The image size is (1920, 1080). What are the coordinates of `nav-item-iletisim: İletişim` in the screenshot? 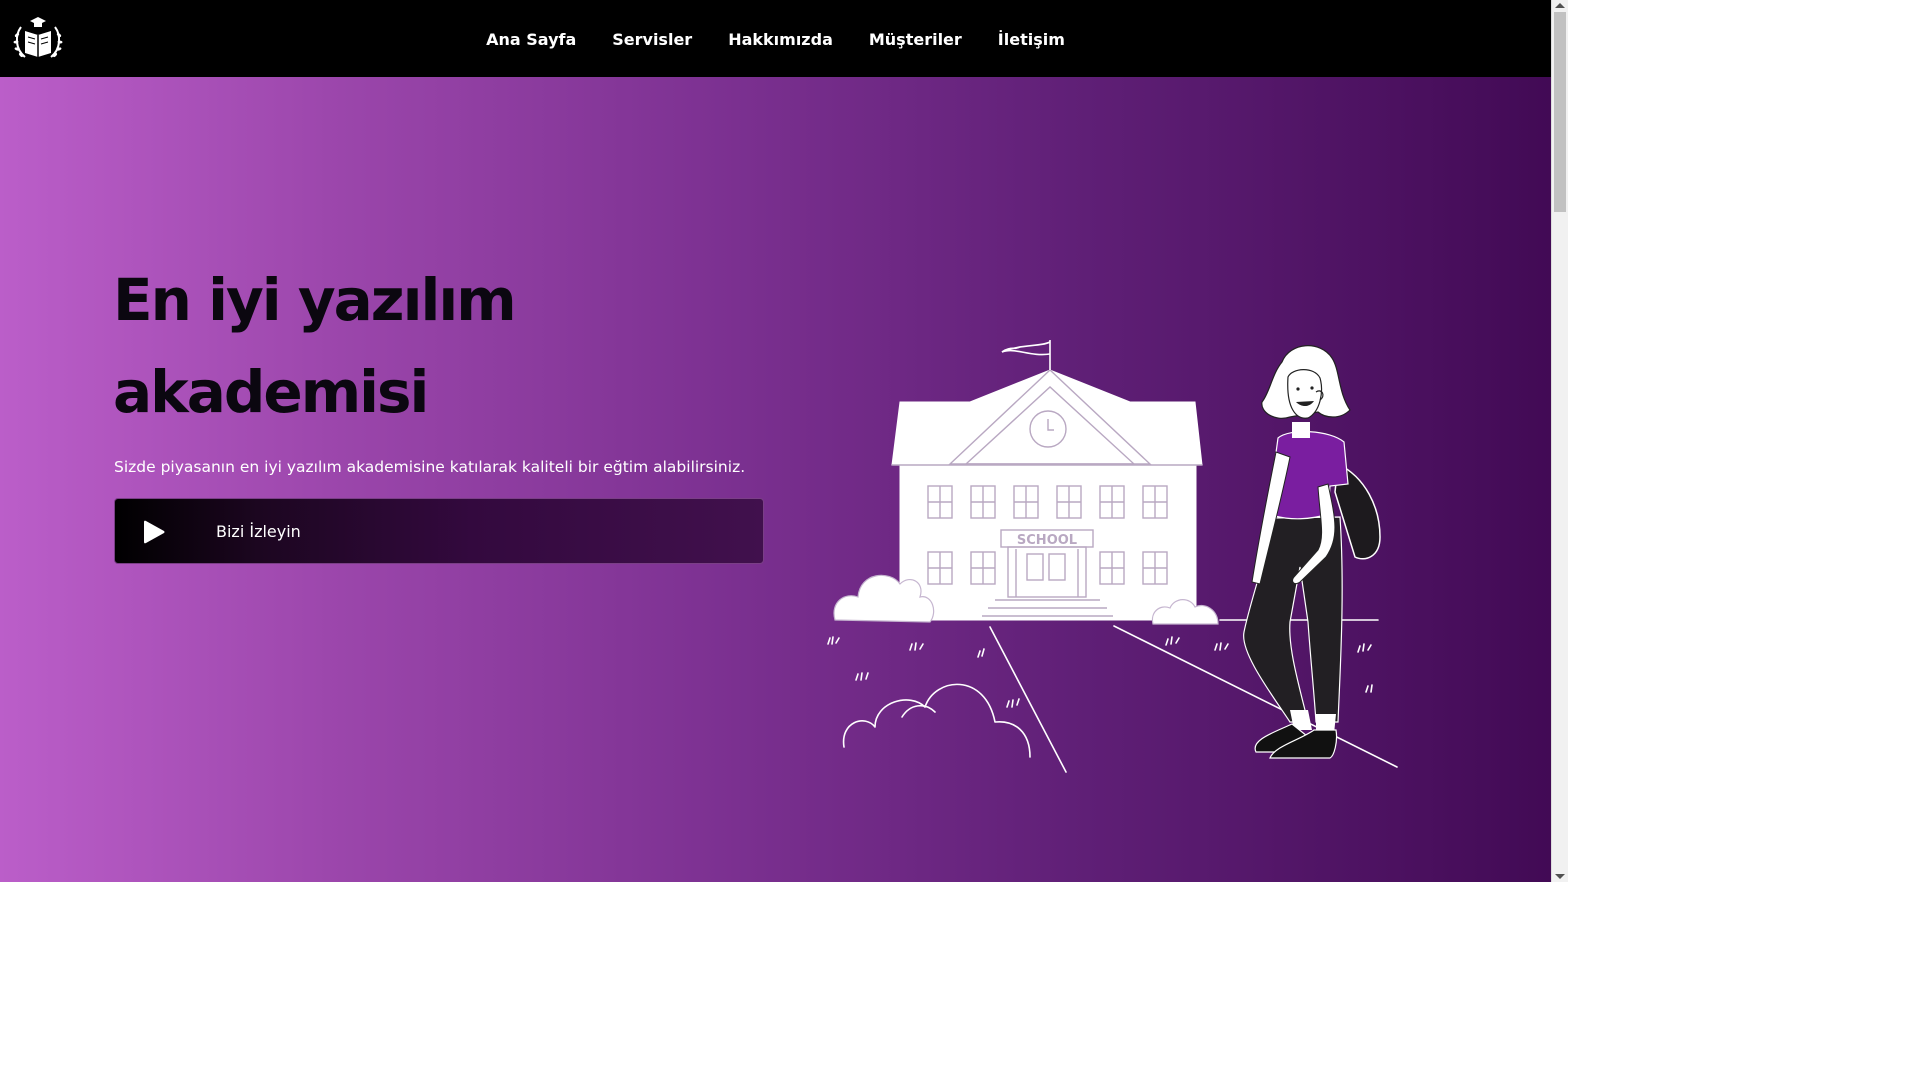 It's located at (1031, 39).